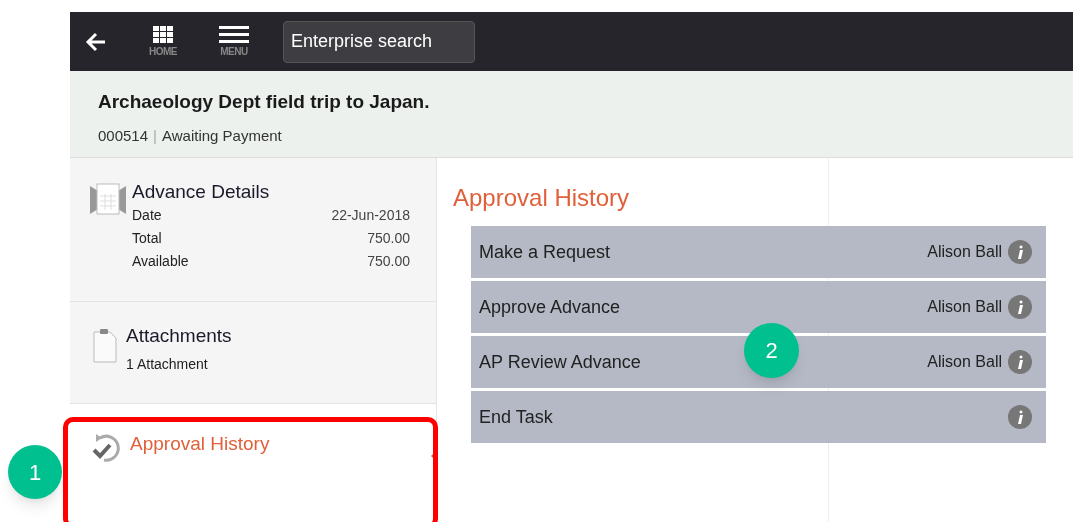  What do you see at coordinates (179, 336) in the screenshot?
I see `item-title: Attachments` at bounding box center [179, 336].